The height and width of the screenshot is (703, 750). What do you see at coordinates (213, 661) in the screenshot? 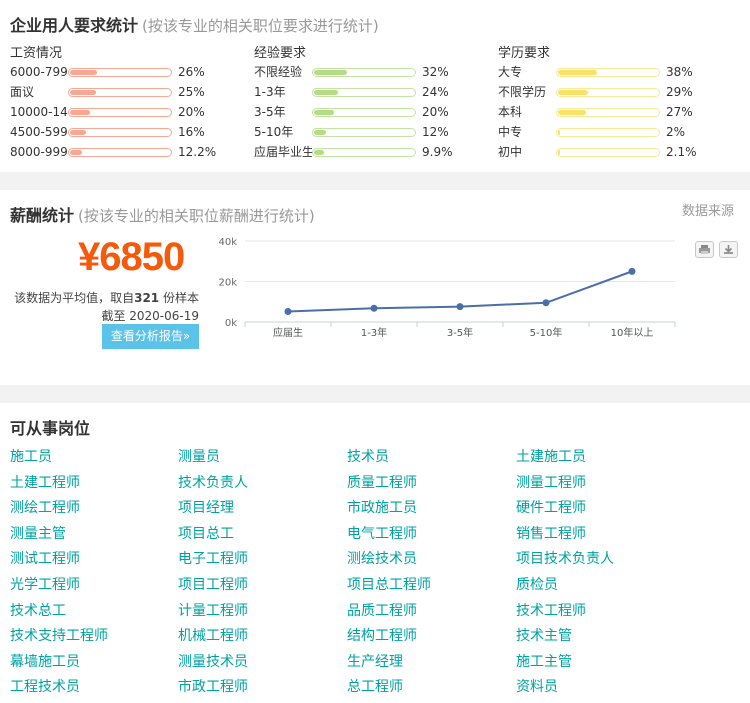
I see `job-link: 测量技术员` at bounding box center [213, 661].